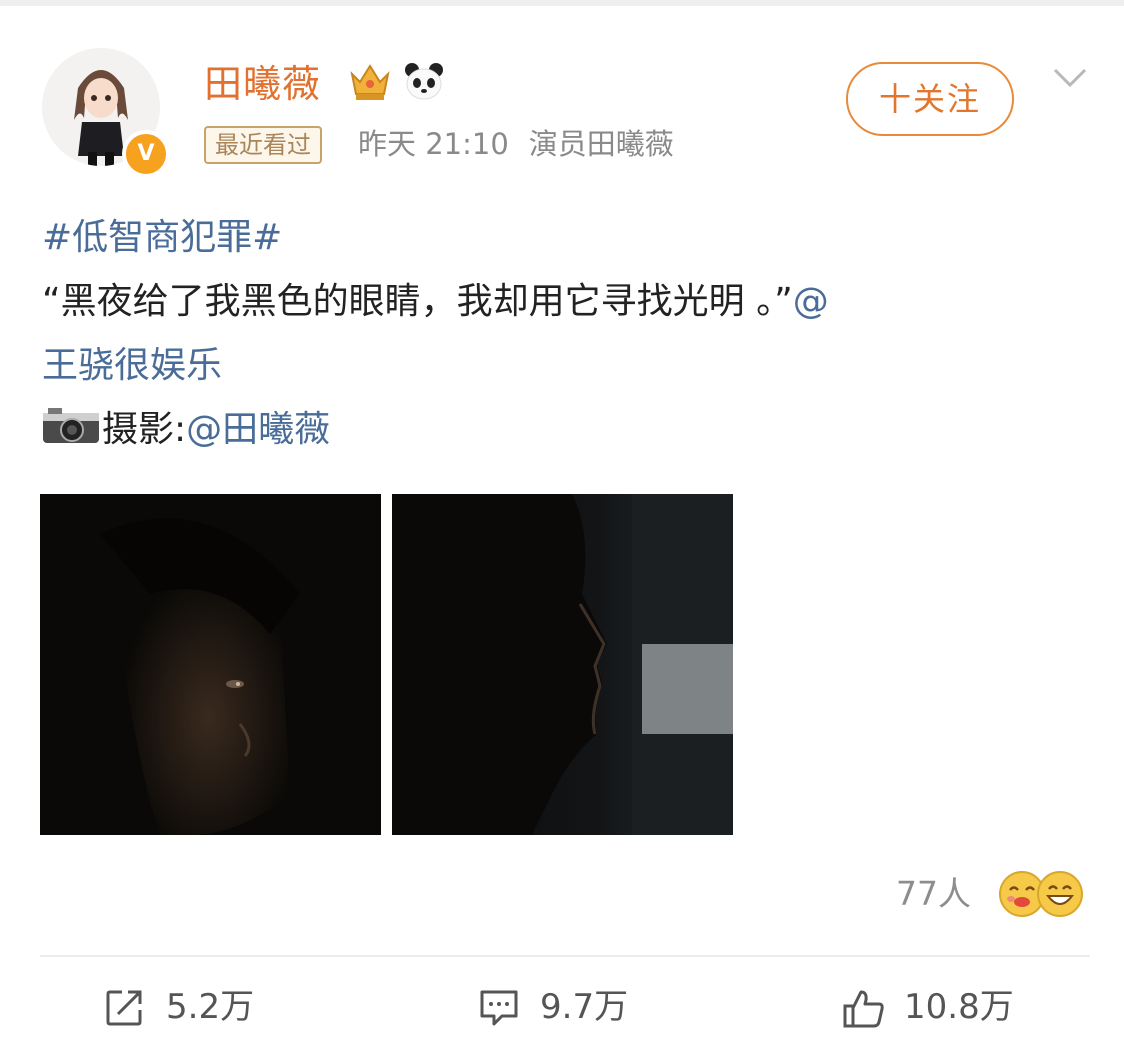 This screenshot has width=1124, height=1051. I want to click on crown-badge-icon, so click(370, 82).